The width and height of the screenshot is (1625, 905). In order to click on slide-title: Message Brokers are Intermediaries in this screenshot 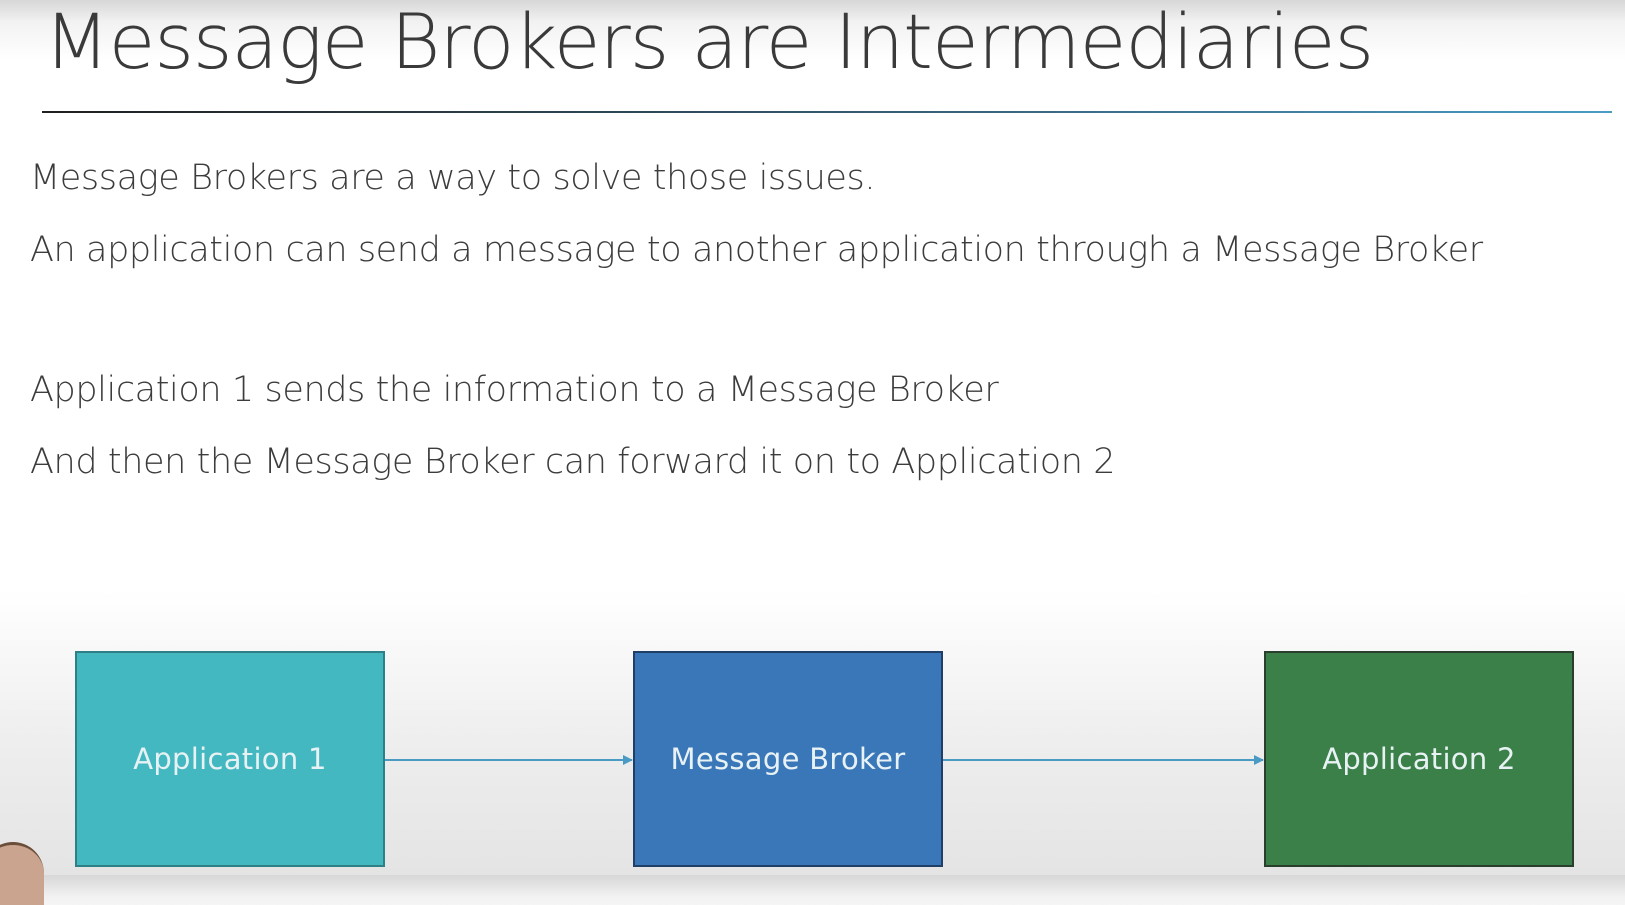, I will do `click(709, 43)`.